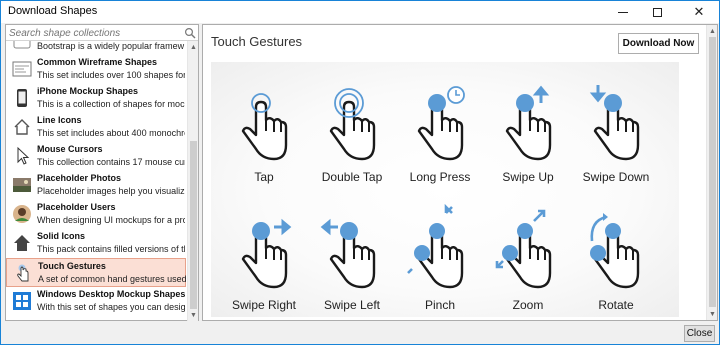  I want to click on collection-item-title: Placeholder Photos, so click(79, 178).